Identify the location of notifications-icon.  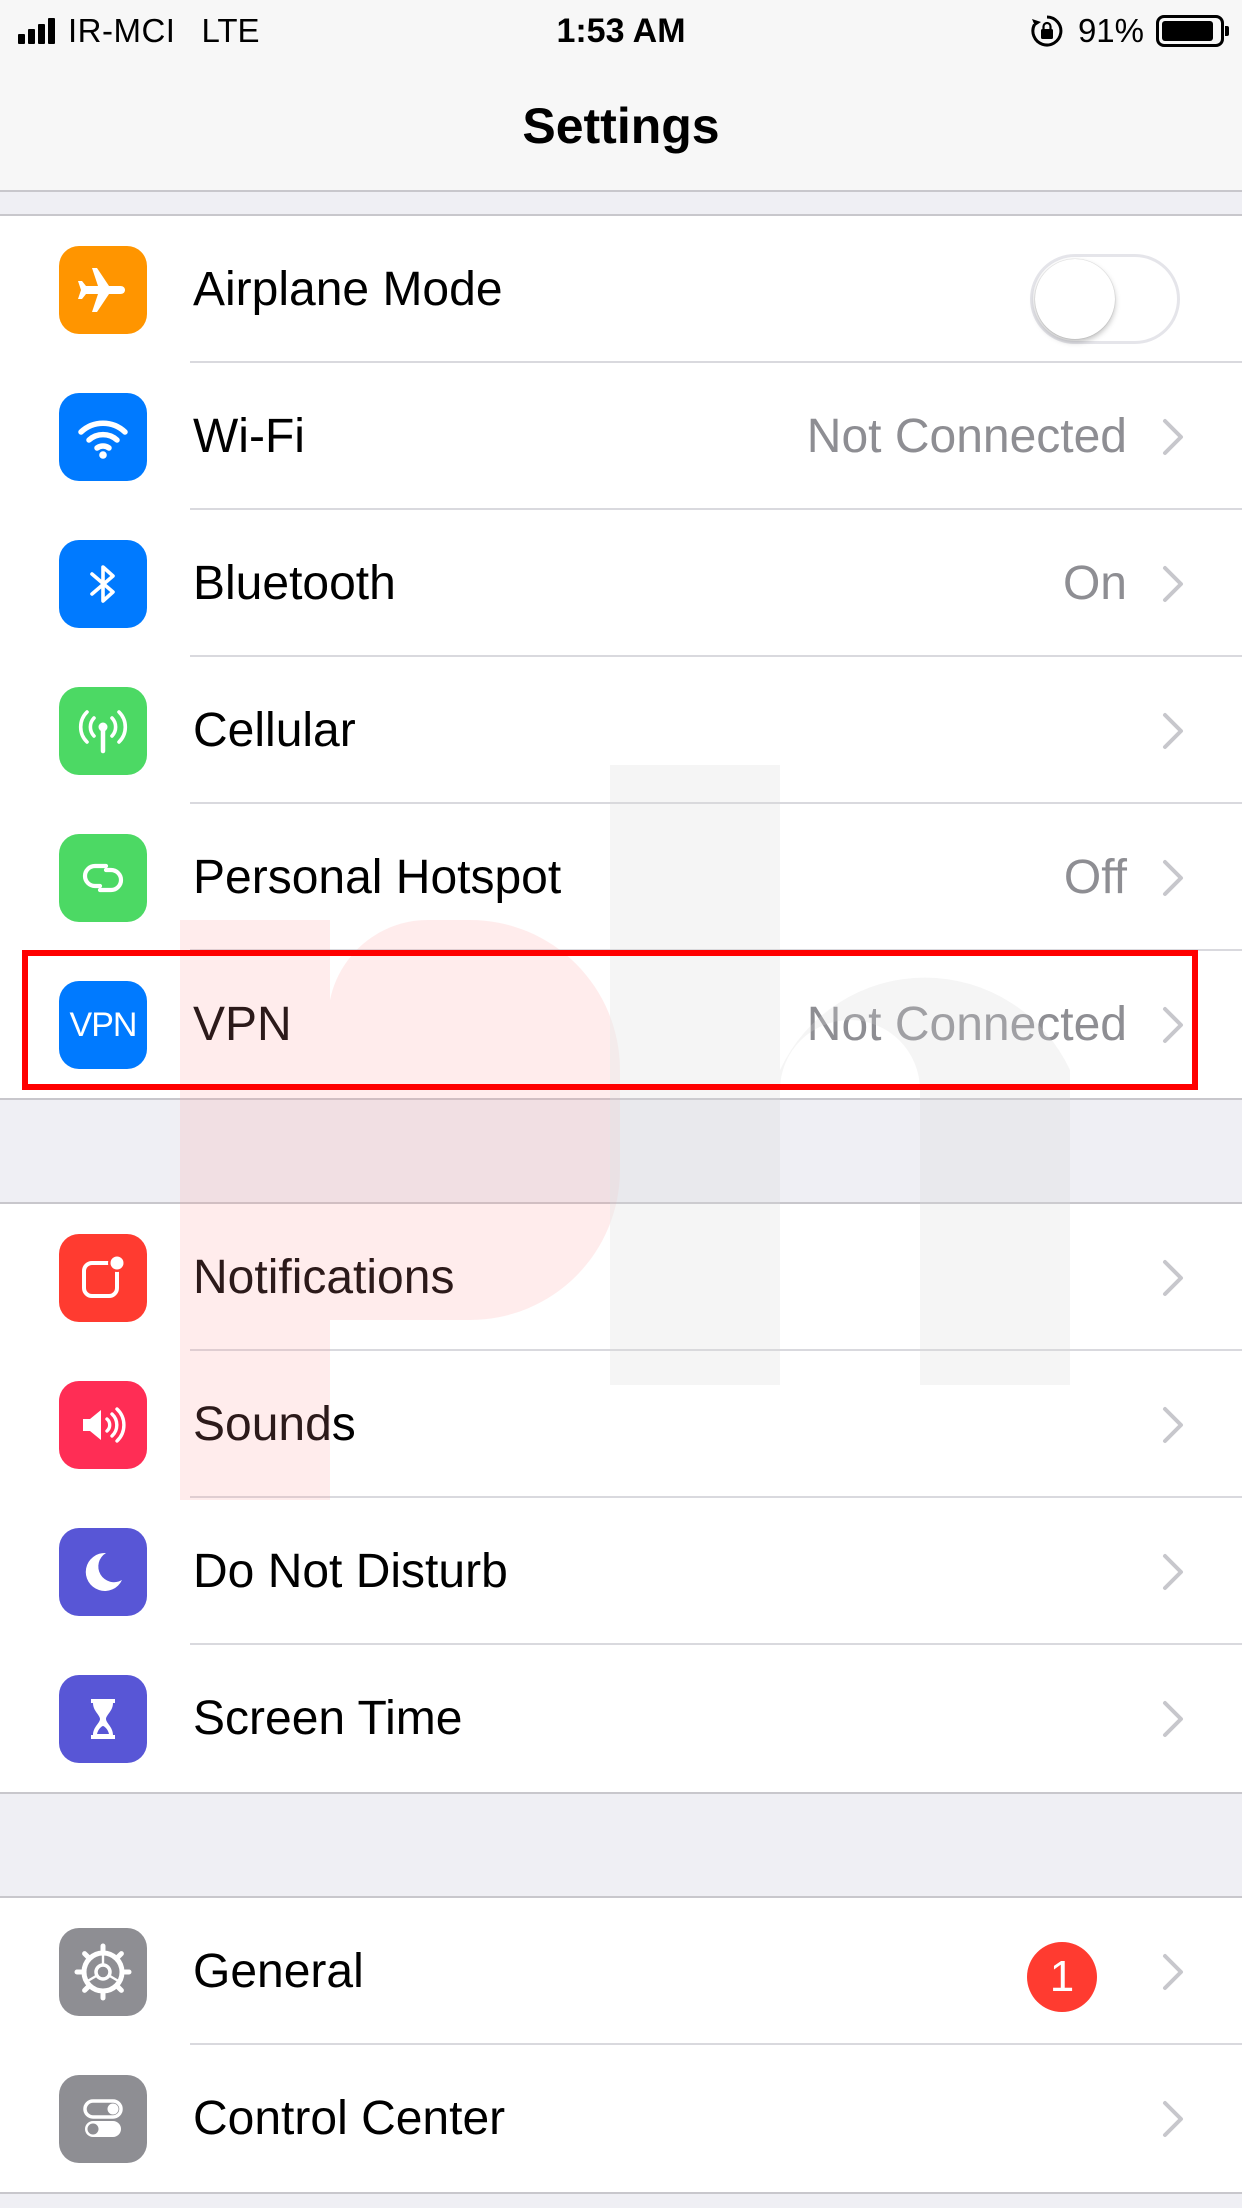
(103, 1278).